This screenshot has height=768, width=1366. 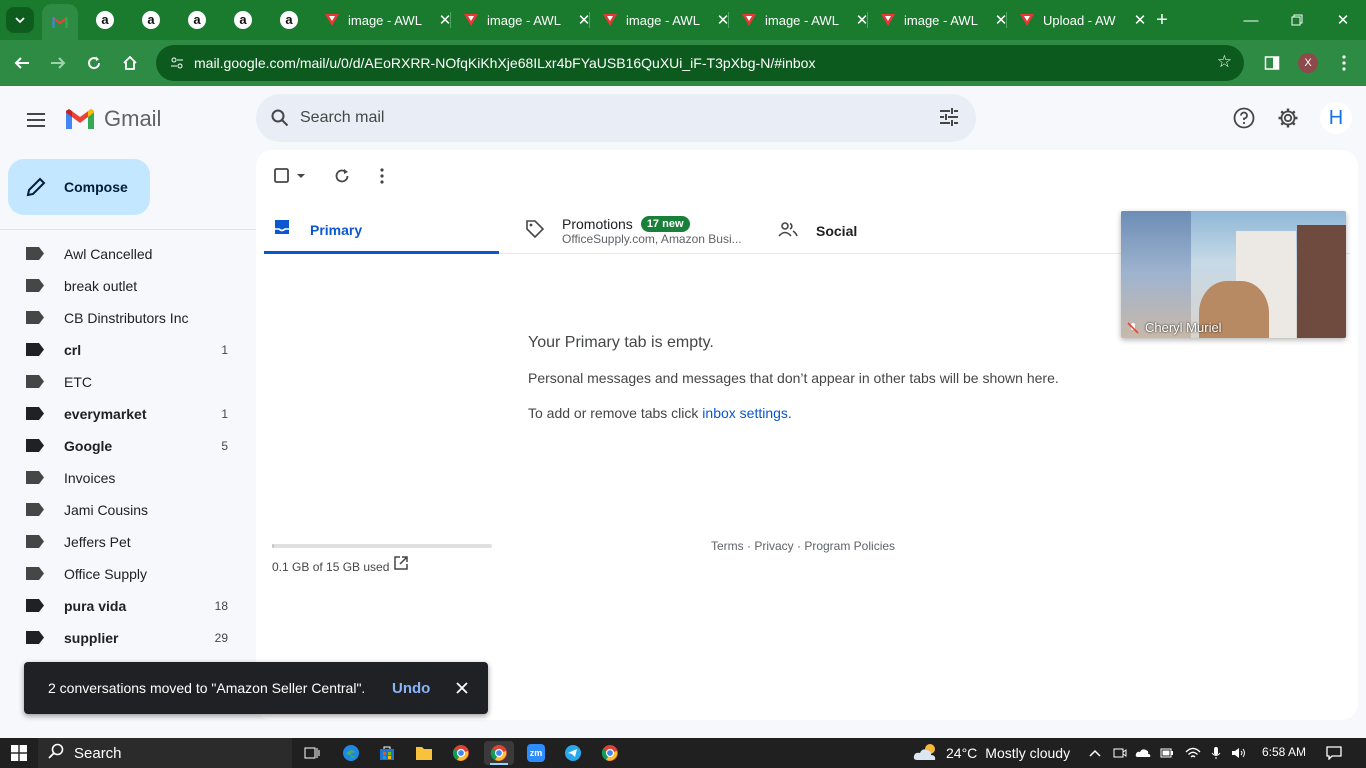 What do you see at coordinates (401, 565) in the screenshot?
I see `open-in-new-icon` at bounding box center [401, 565].